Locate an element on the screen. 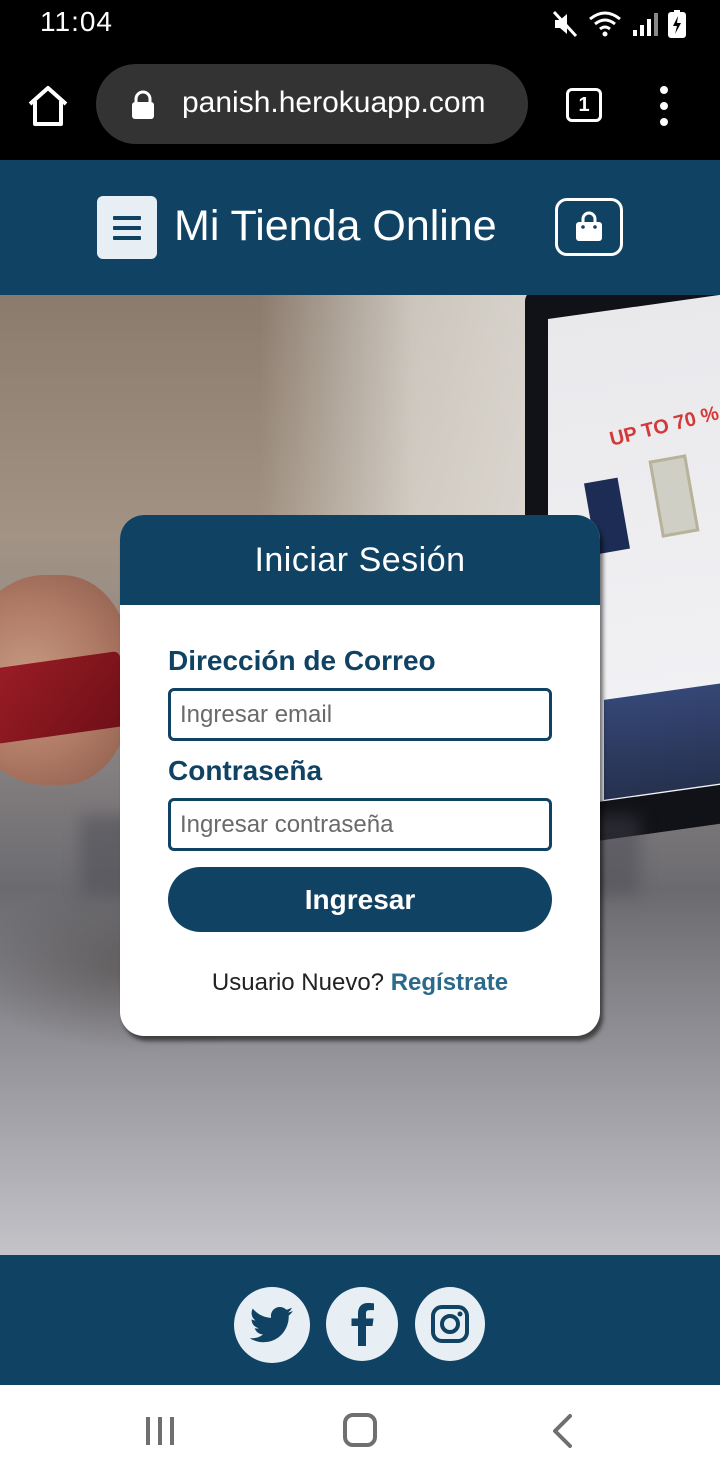 This screenshot has width=720, height=1480. email-input is located at coordinates (360, 714).